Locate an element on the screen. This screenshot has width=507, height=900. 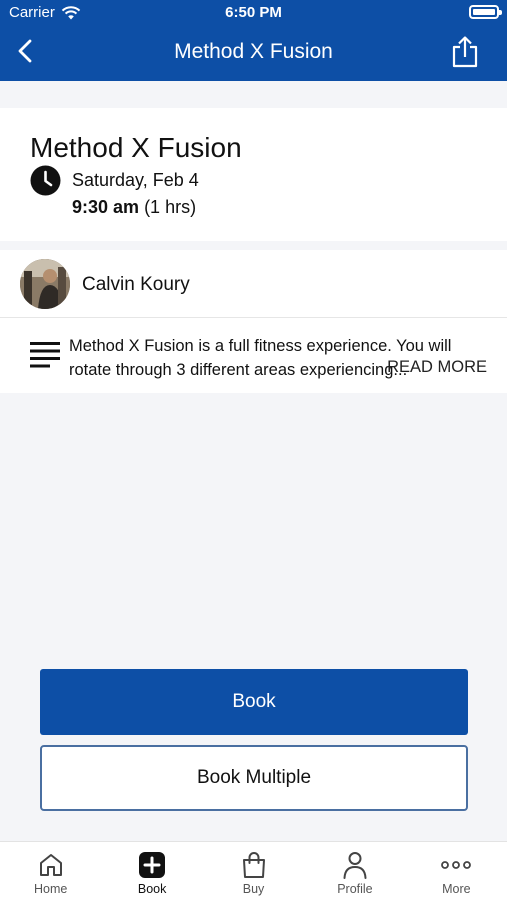
book-button: Book is located at coordinates (254, 702).